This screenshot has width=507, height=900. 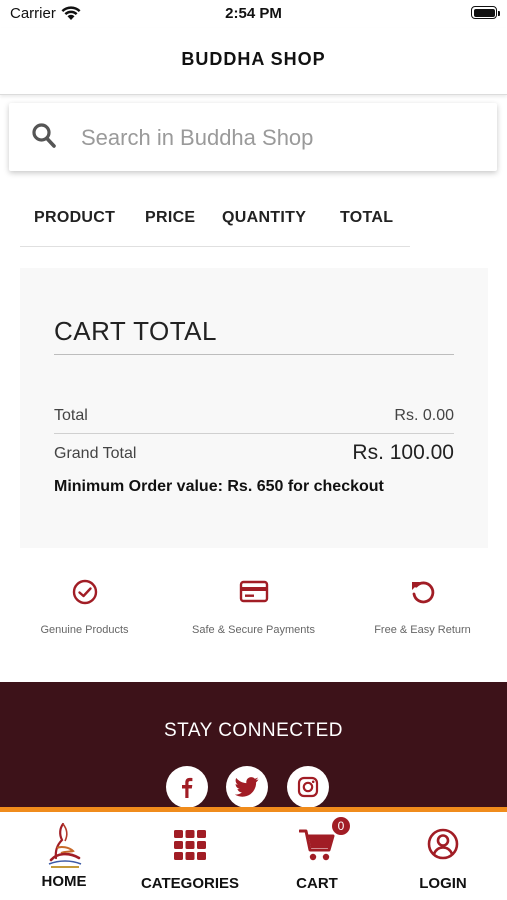 I want to click on cart-total-heading: CART TOTAL, so click(x=135, y=331).